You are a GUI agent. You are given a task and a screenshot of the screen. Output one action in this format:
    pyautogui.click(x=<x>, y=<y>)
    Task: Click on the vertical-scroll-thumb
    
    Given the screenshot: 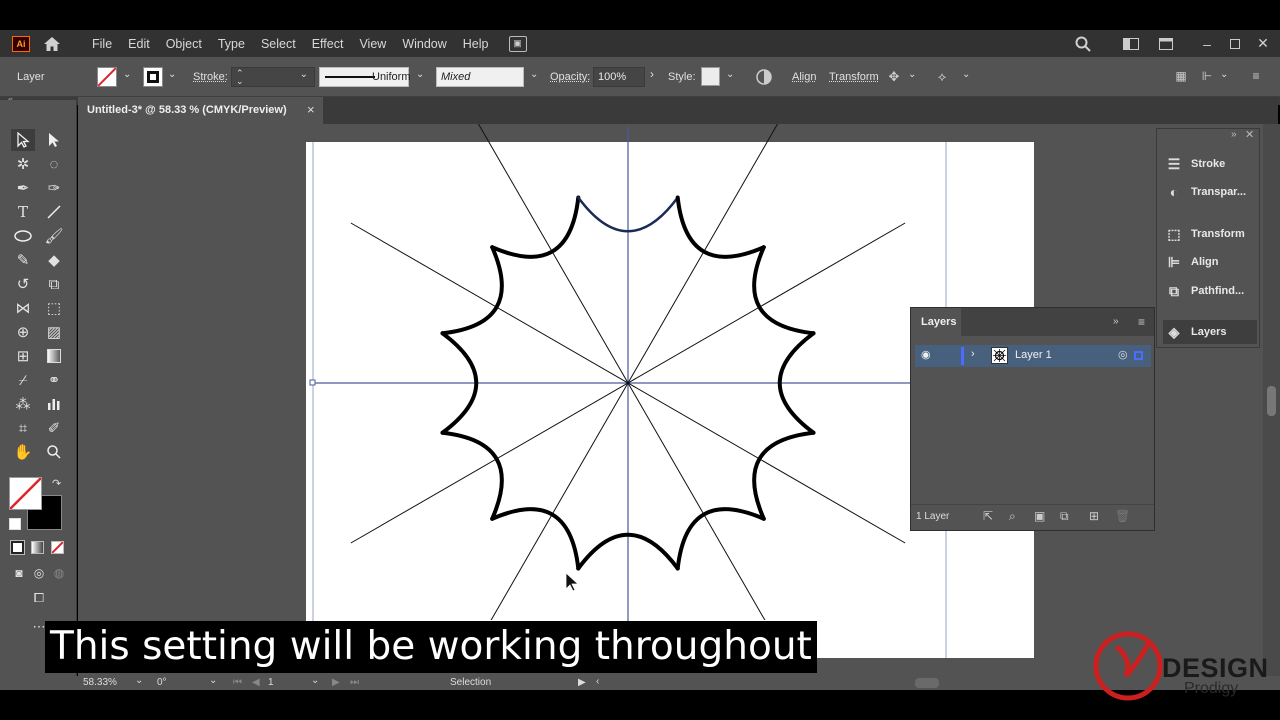 What is the action you would take?
    pyautogui.click(x=1271, y=401)
    